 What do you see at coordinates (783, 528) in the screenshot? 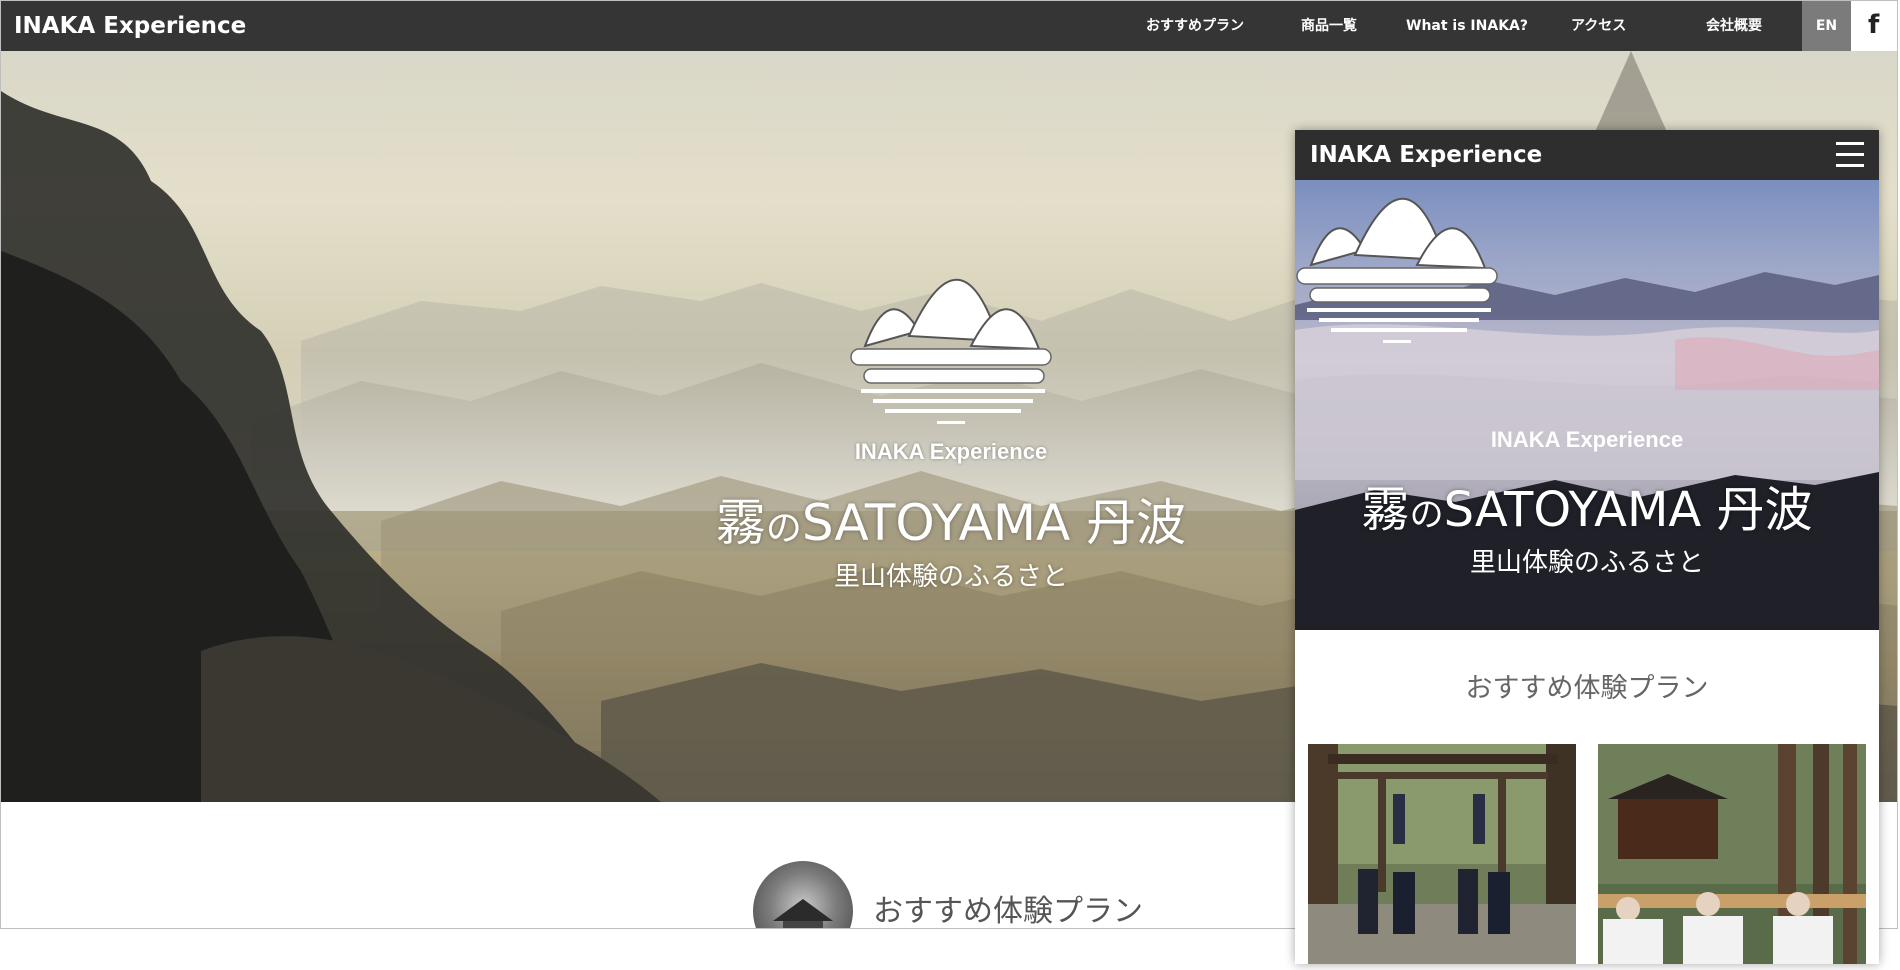
I see `hero-title-no: の` at bounding box center [783, 528].